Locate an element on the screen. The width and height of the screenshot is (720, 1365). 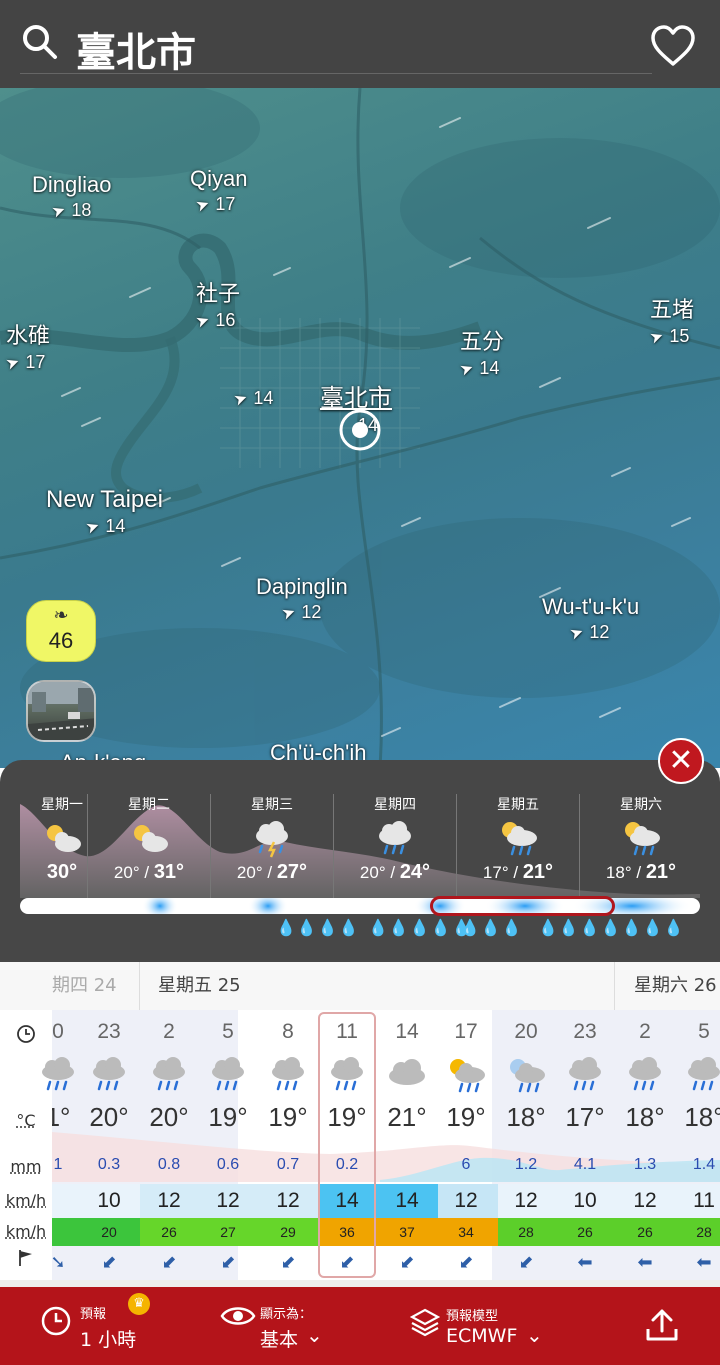
cloud-lightning-rain-icon is located at coordinates (272, 839).